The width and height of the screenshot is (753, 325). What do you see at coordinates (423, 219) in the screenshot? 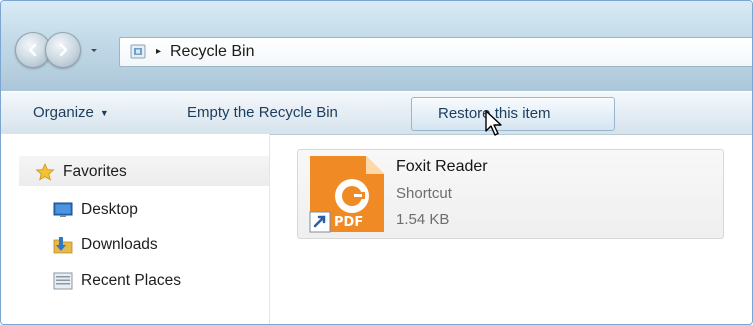
I see `file-size: 1.54 KB` at bounding box center [423, 219].